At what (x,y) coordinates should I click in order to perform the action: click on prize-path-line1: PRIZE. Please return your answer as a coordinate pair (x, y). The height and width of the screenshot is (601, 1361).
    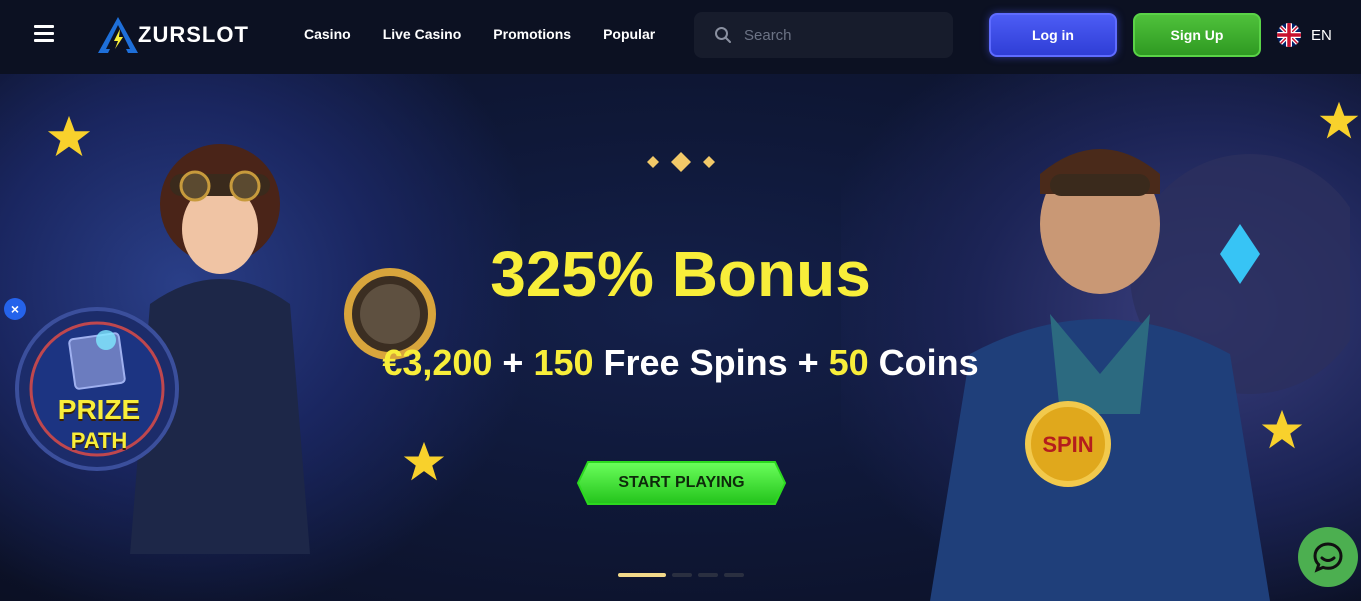
    Looking at the image, I should click on (99, 409).